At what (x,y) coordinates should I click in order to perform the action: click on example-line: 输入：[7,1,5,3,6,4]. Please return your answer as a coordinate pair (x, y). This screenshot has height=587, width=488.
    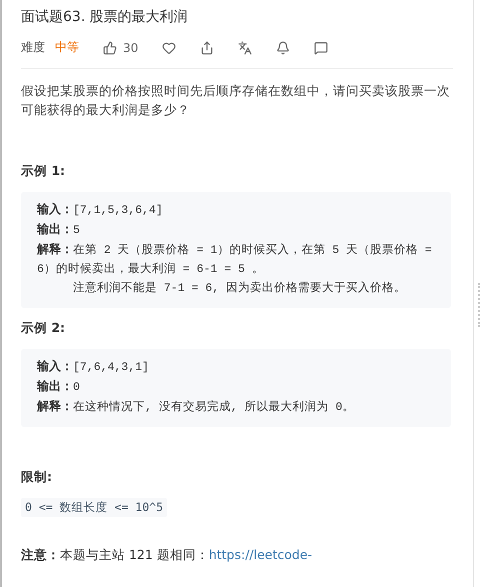
    Looking at the image, I should click on (100, 210).